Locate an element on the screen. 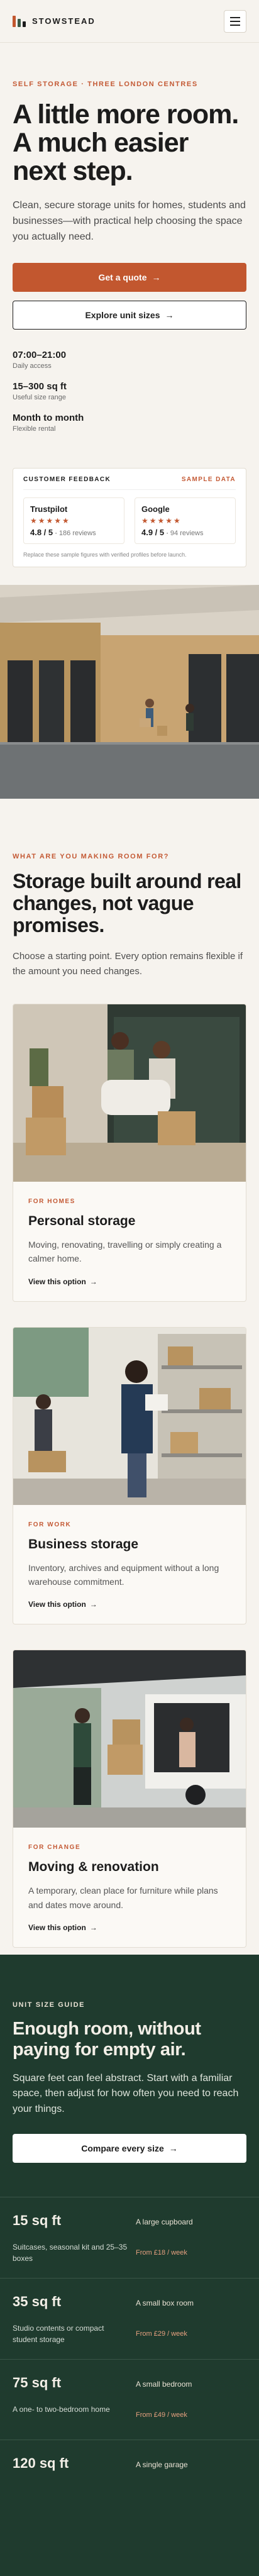 The image size is (259, 2576). feedback-title: CUSTOMER FEEDBACK is located at coordinates (67, 479).